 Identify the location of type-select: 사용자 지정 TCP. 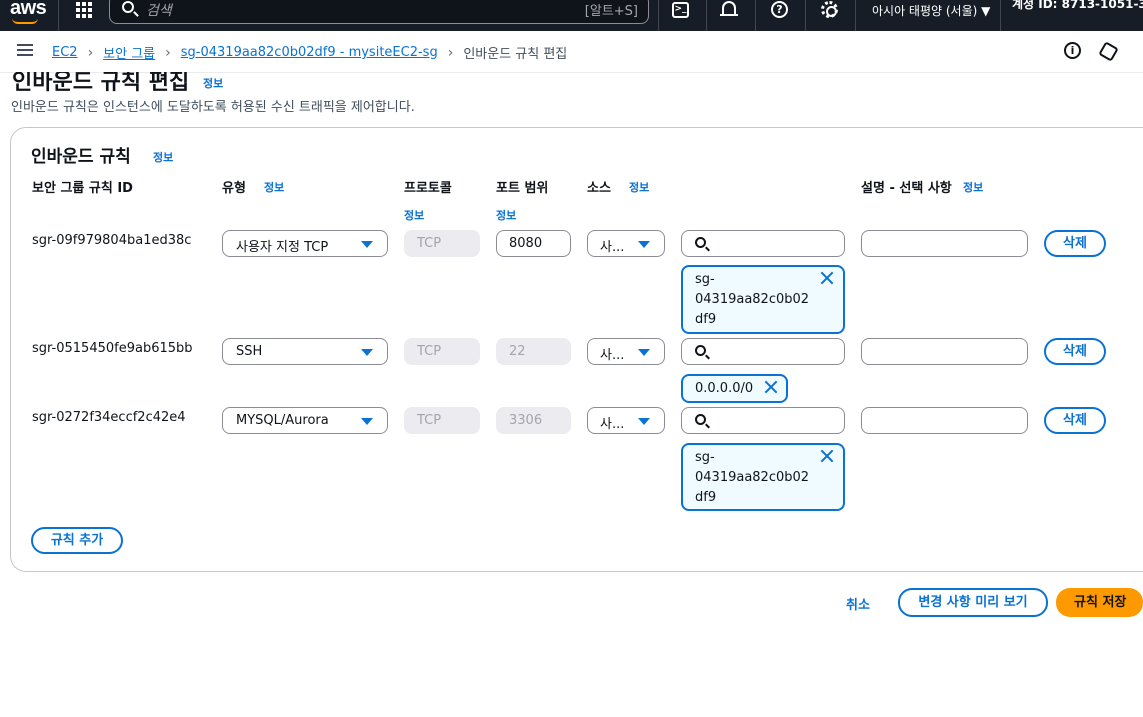
(305, 243).